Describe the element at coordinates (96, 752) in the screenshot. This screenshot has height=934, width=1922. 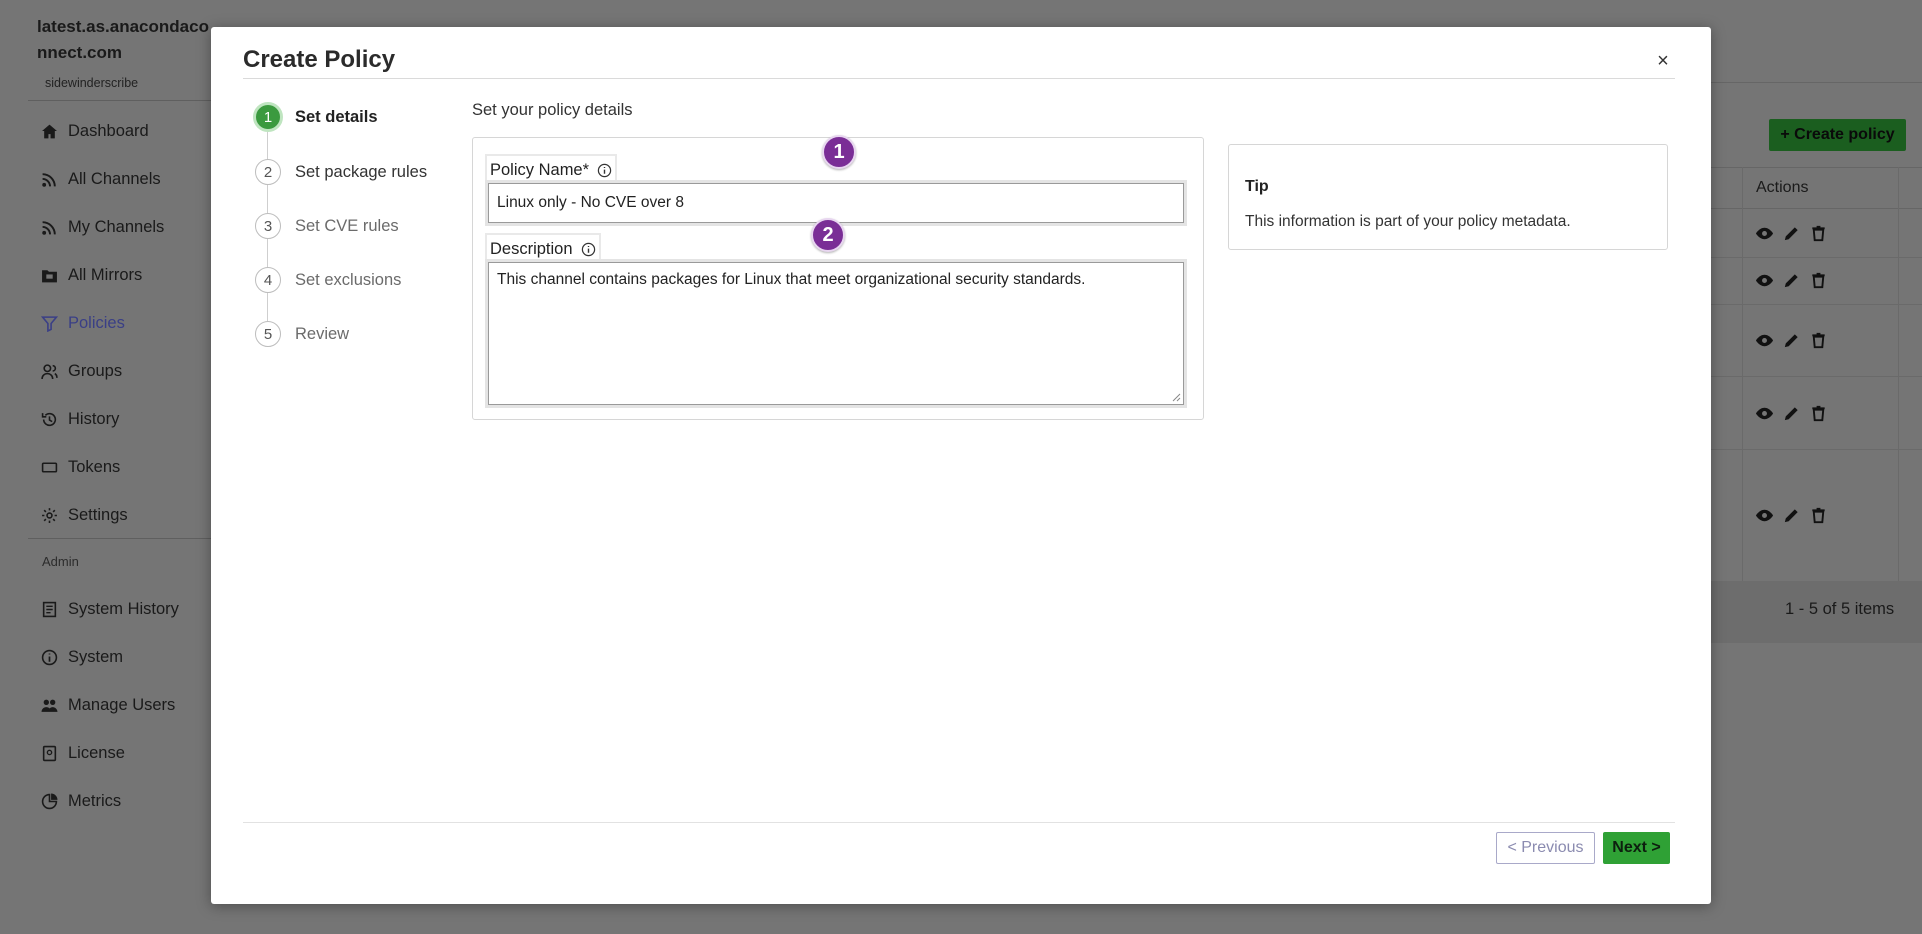
I see `nav-label: License` at that location.